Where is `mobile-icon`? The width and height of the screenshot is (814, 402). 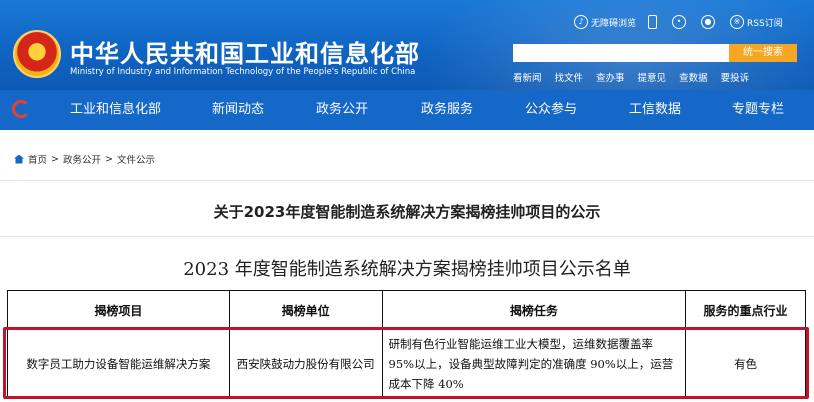 mobile-icon is located at coordinates (653, 22).